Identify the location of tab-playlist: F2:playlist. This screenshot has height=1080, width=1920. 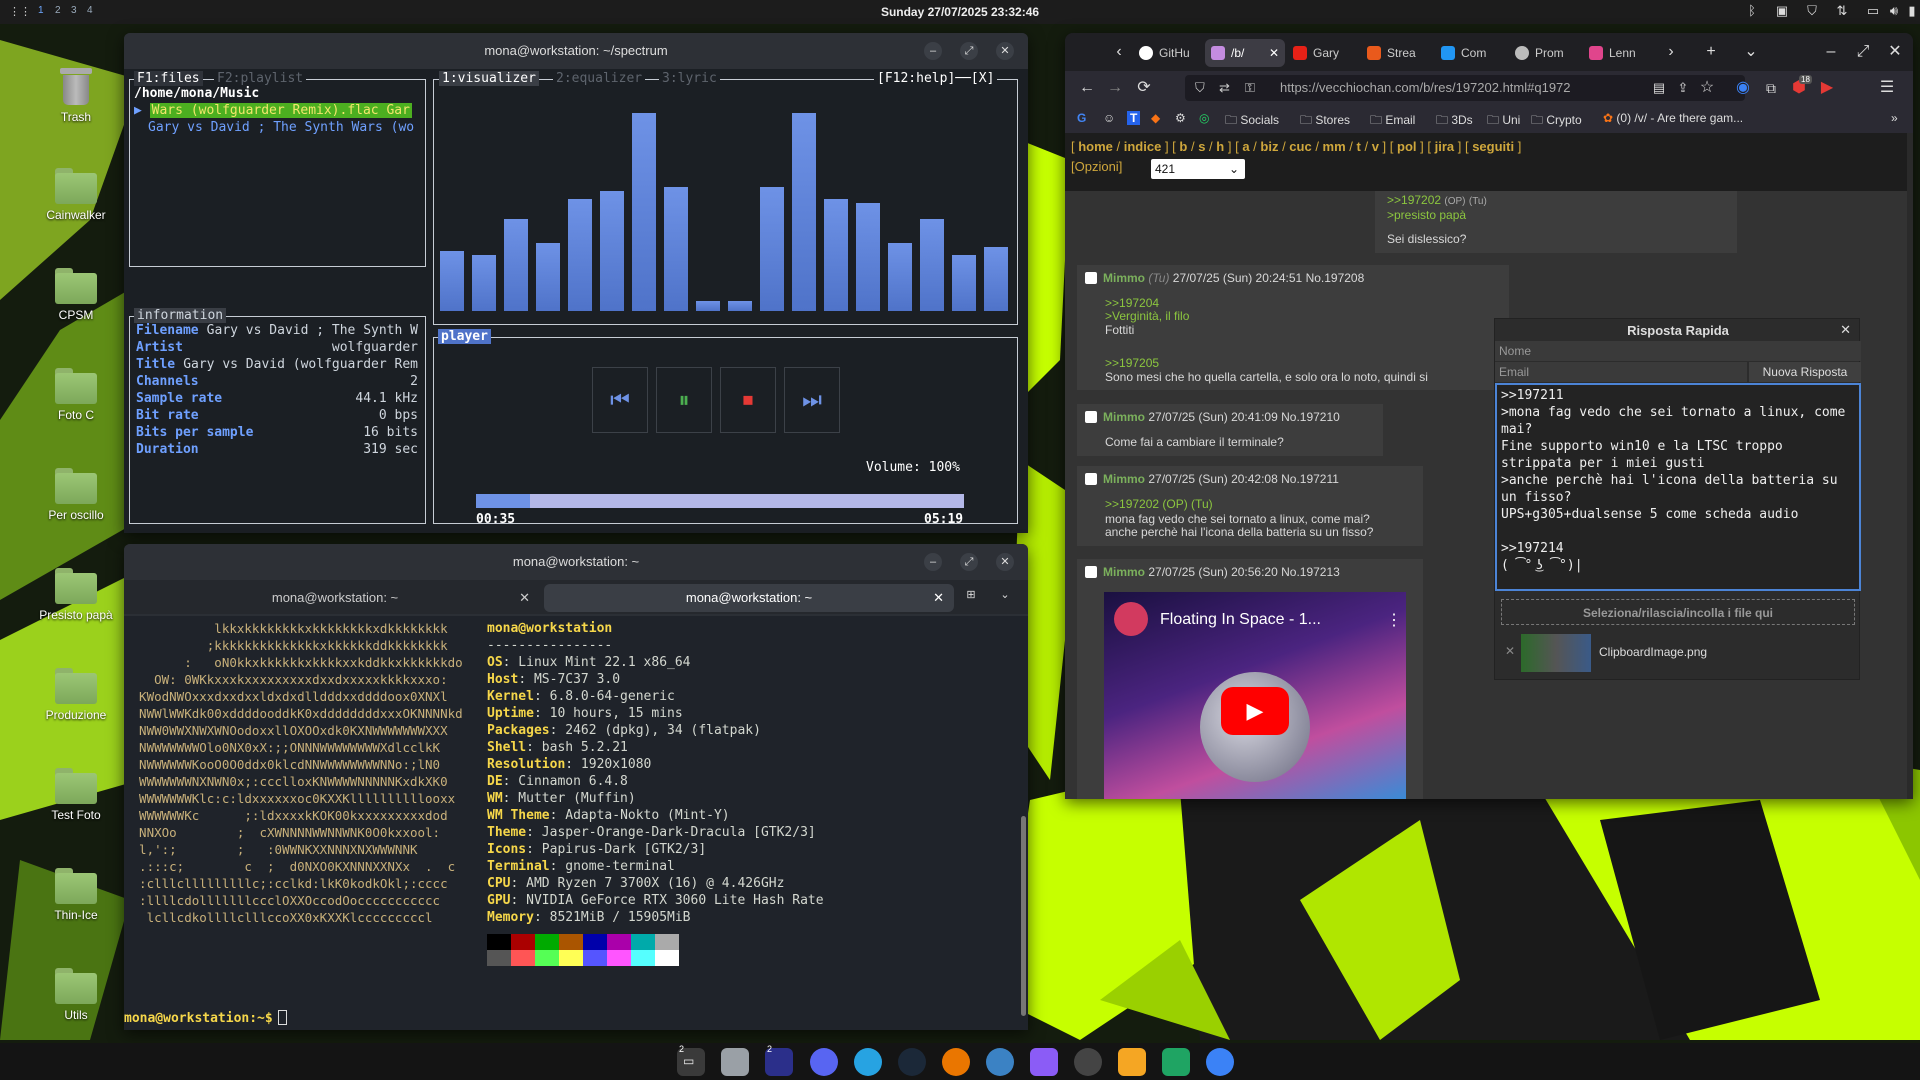
(260, 78).